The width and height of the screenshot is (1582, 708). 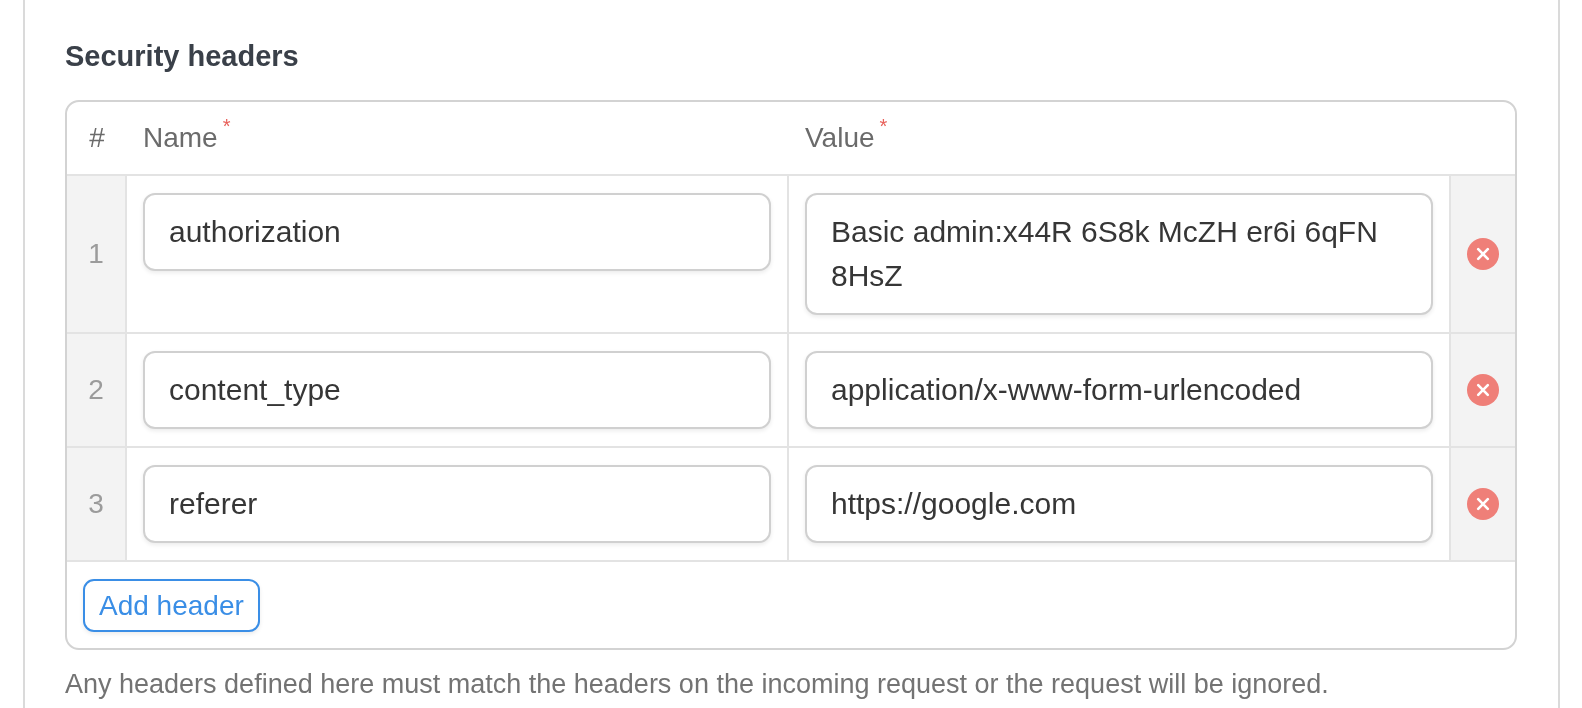 What do you see at coordinates (1119, 390) in the screenshot?
I see `value-field: application/x-www-form-urlencoded` at bounding box center [1119, 390].